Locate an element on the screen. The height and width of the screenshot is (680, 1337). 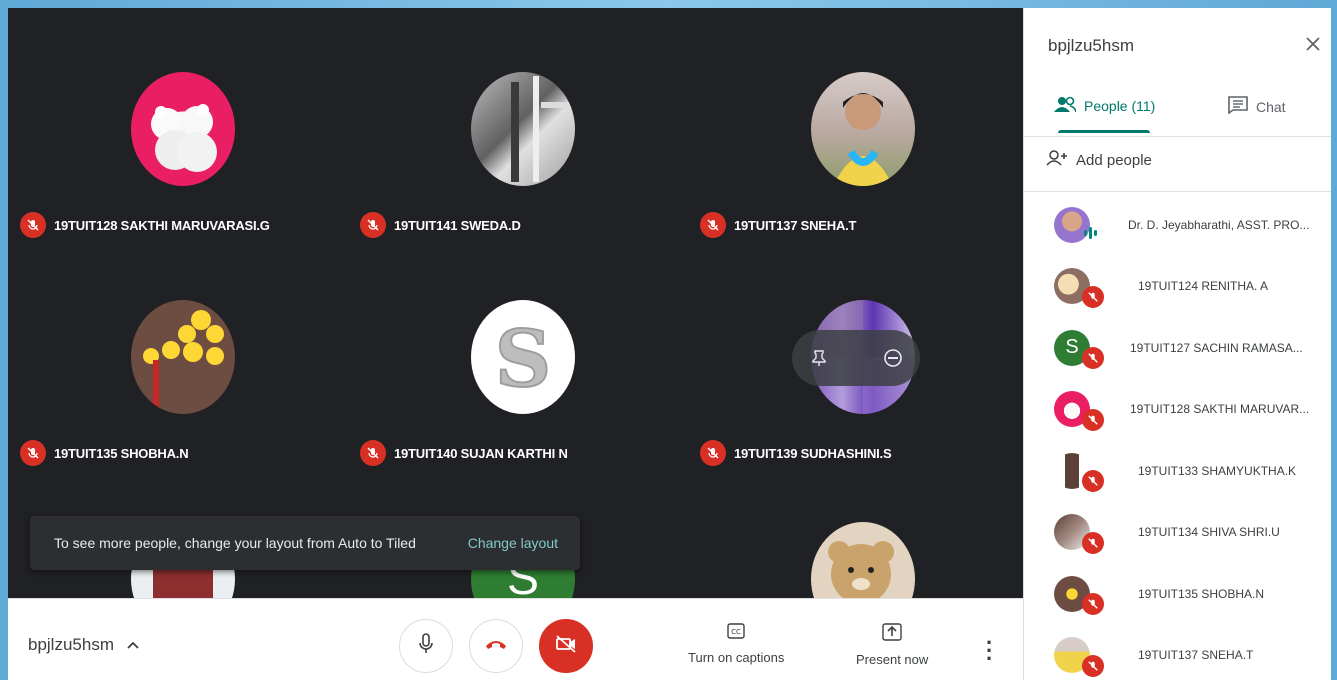
more-options-icon: · · · is located at coordinates (989, 651).